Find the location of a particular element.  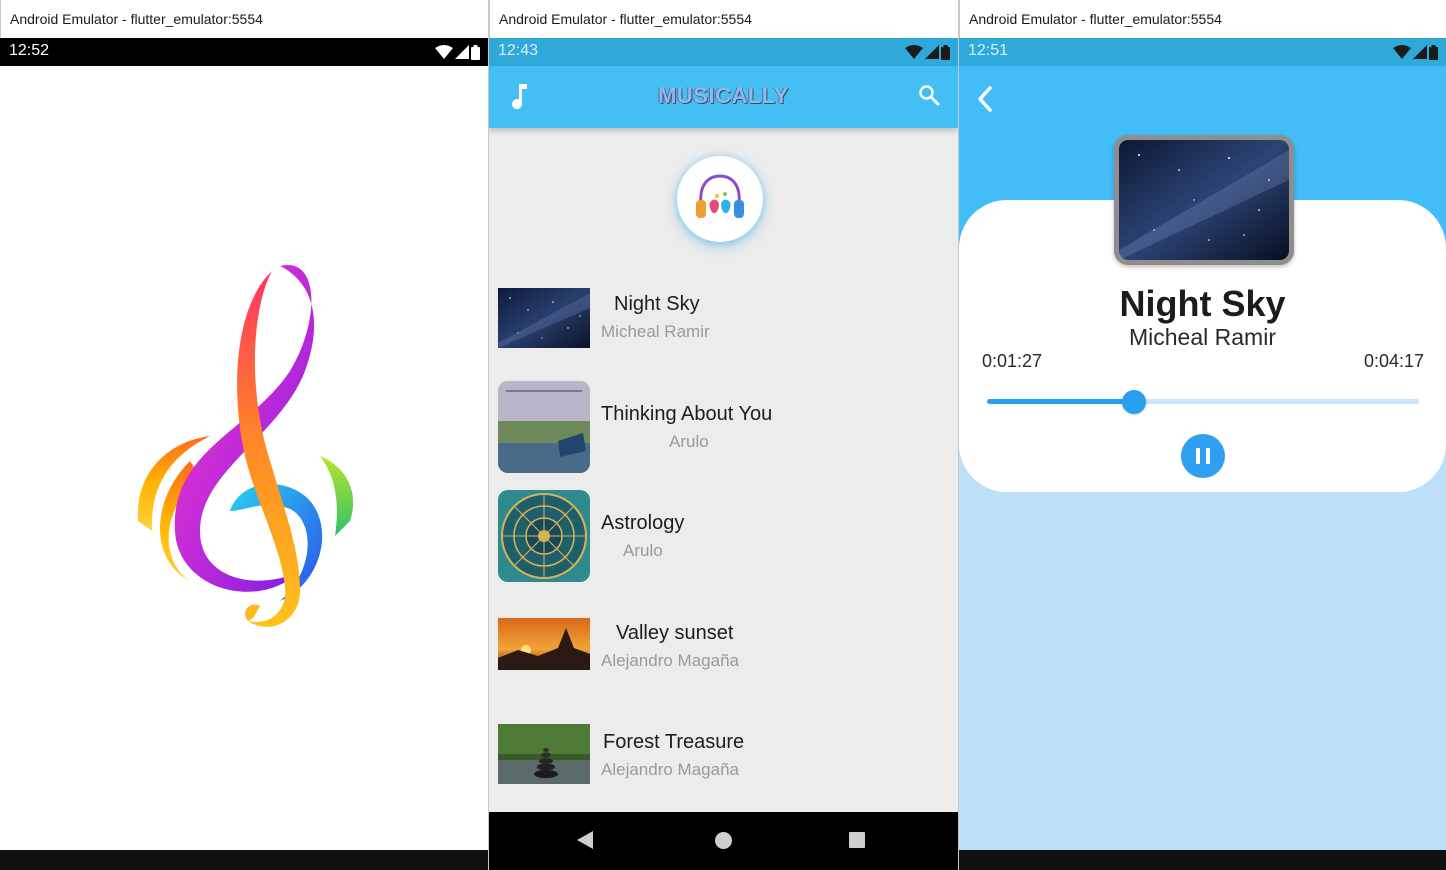

list-item: Valley sunset Alejandro Magaña is located at coordinates (723, 650).